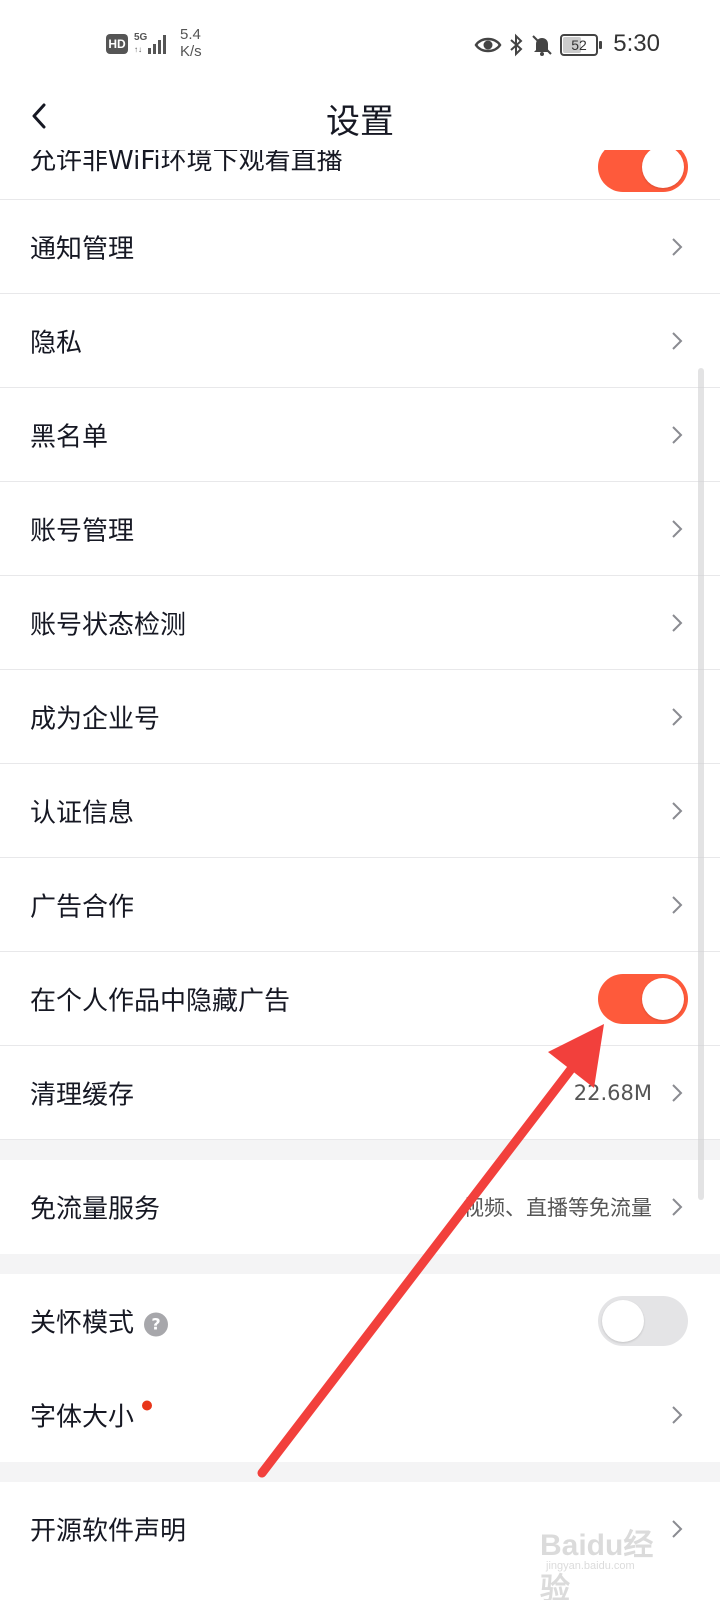 This screenshot has height=1600, width=720. Describe the element at coordinates (82, 1417) in the screenshot. I see `font-size-label: 字体大小` at that location.